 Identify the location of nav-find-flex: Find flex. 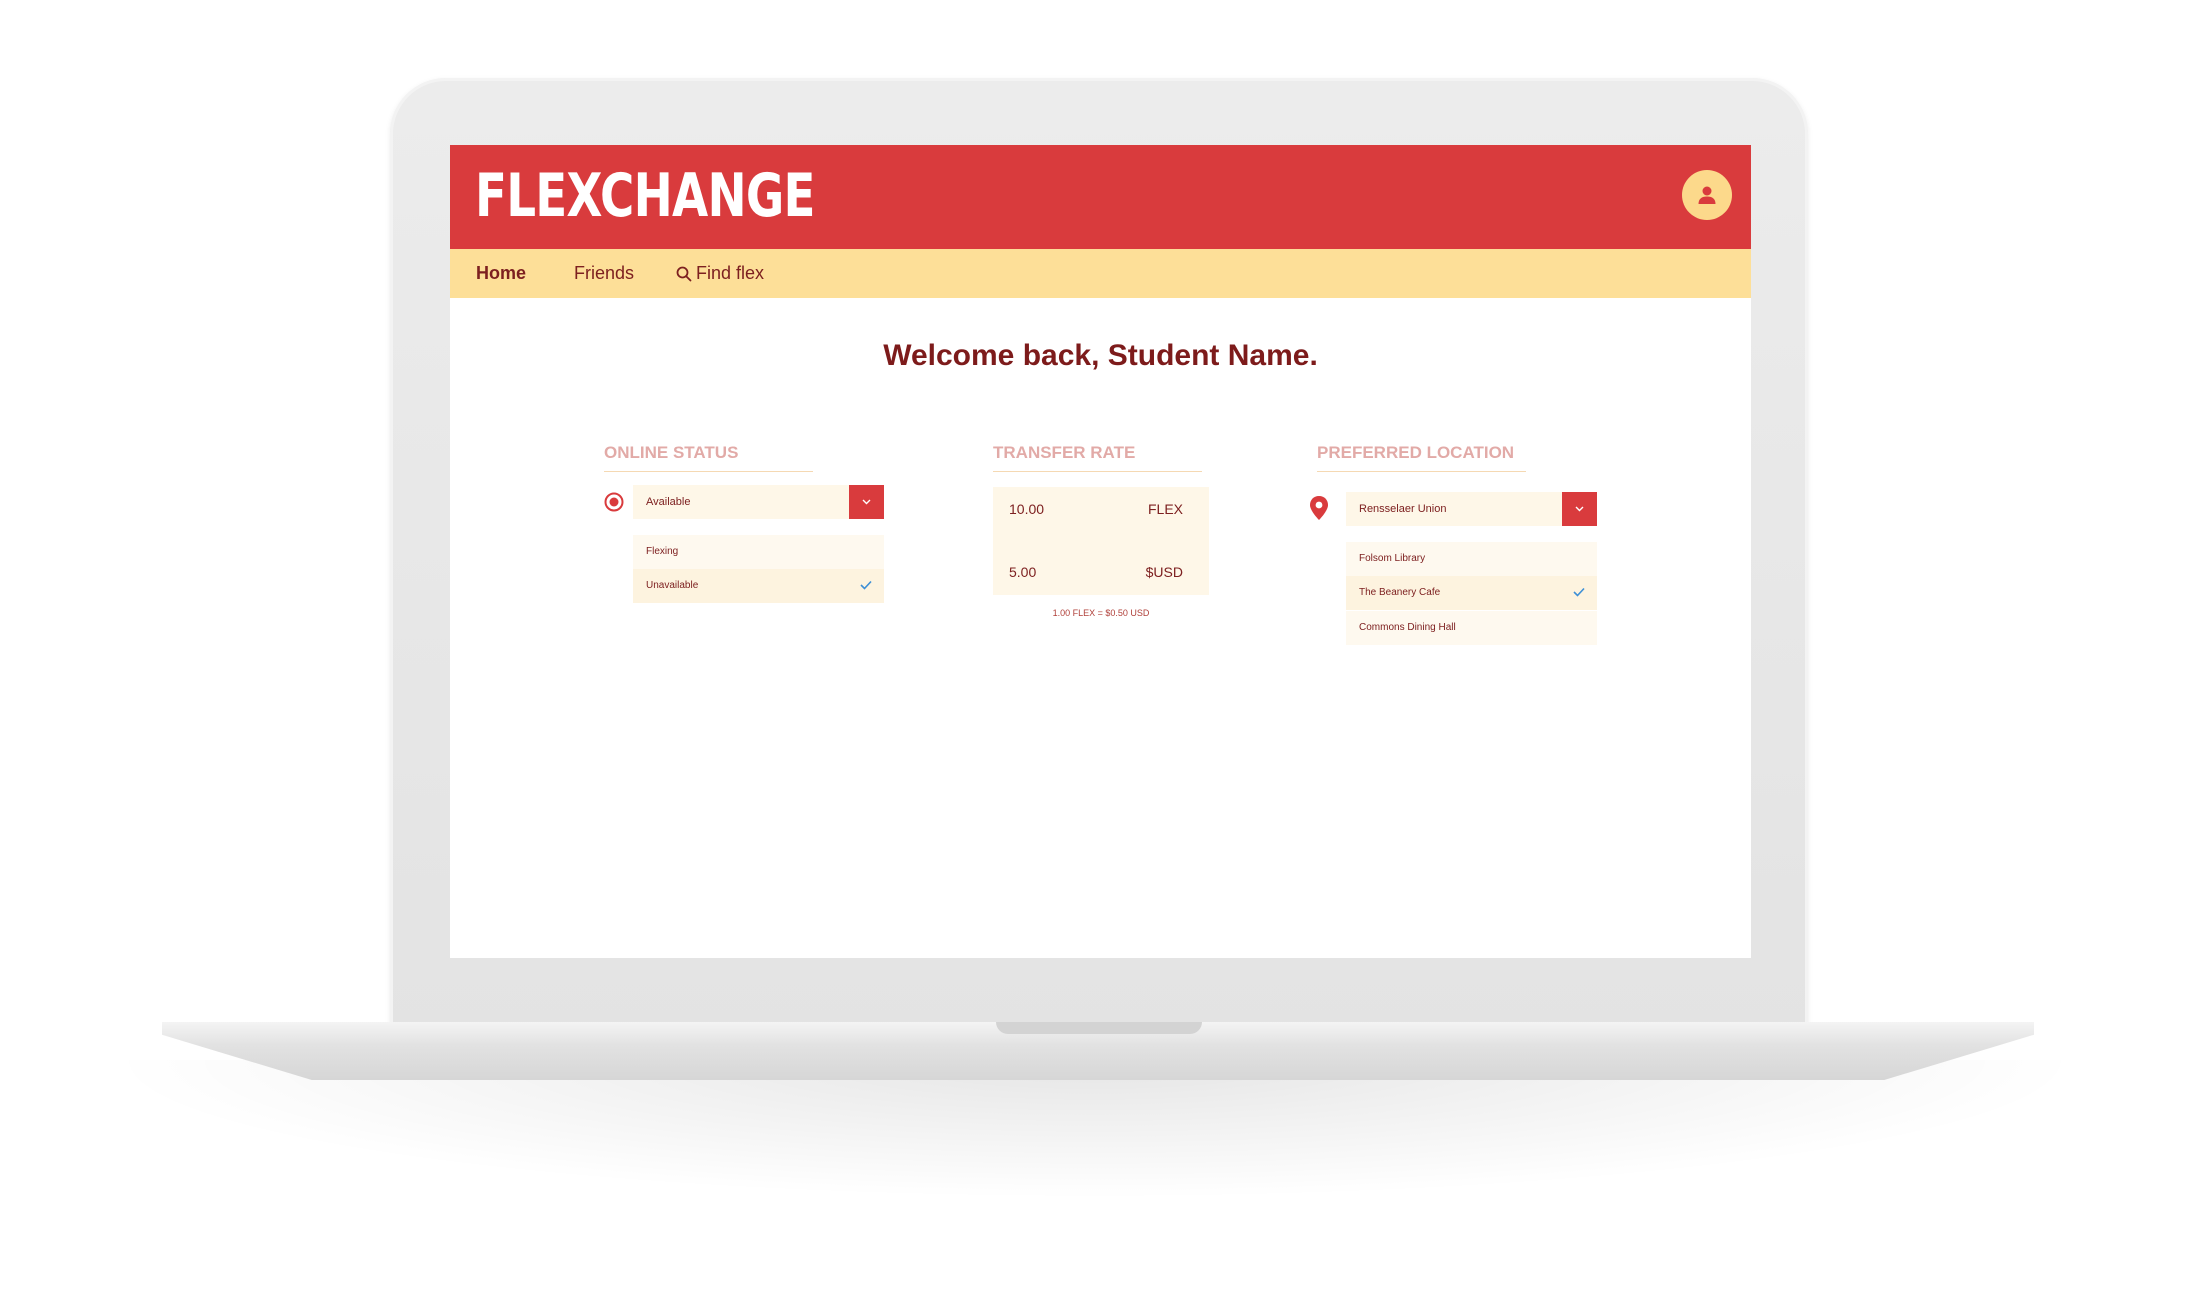
(720, 273).